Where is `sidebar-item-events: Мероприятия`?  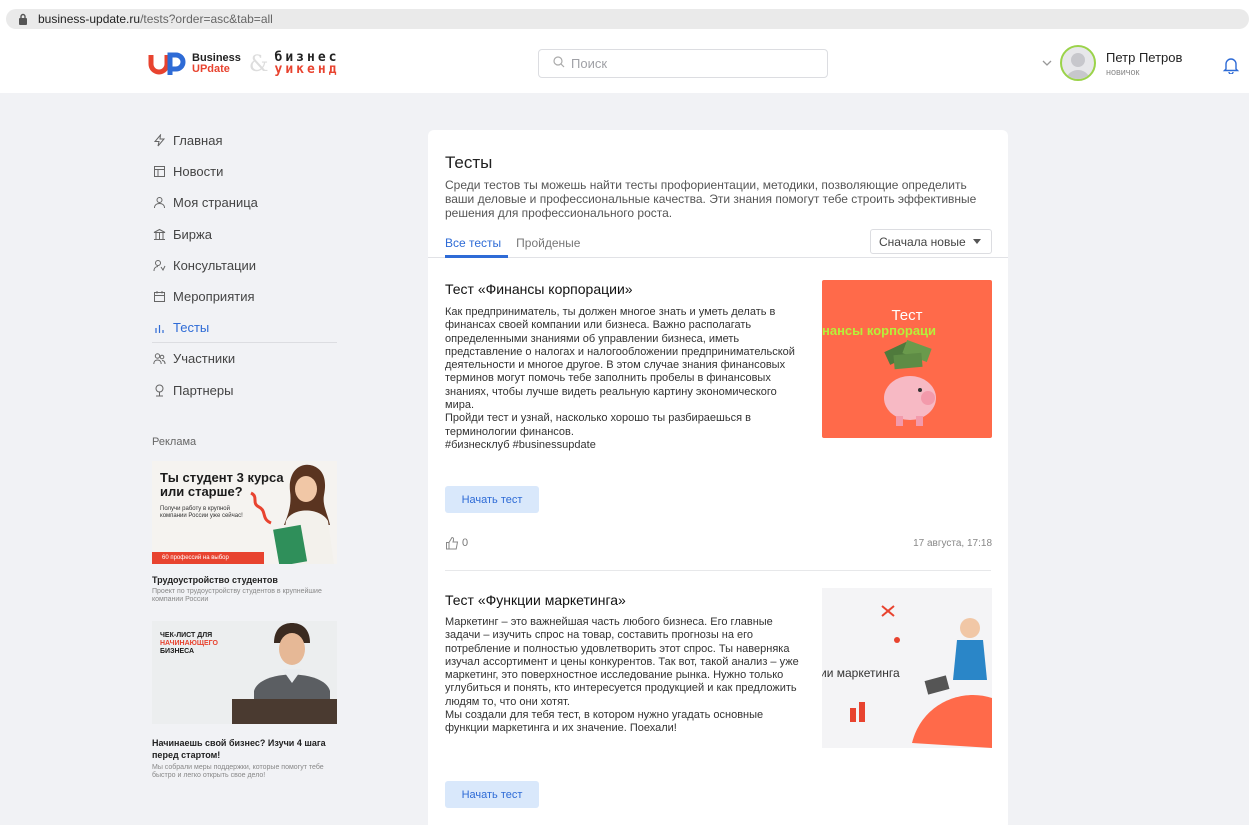
sidebar-item-events: Мероприятия is located at coordinates (244, 296).